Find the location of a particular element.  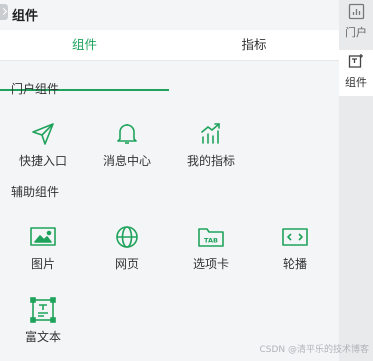

component-label: 富文本 is located at coordinates (42, 337).